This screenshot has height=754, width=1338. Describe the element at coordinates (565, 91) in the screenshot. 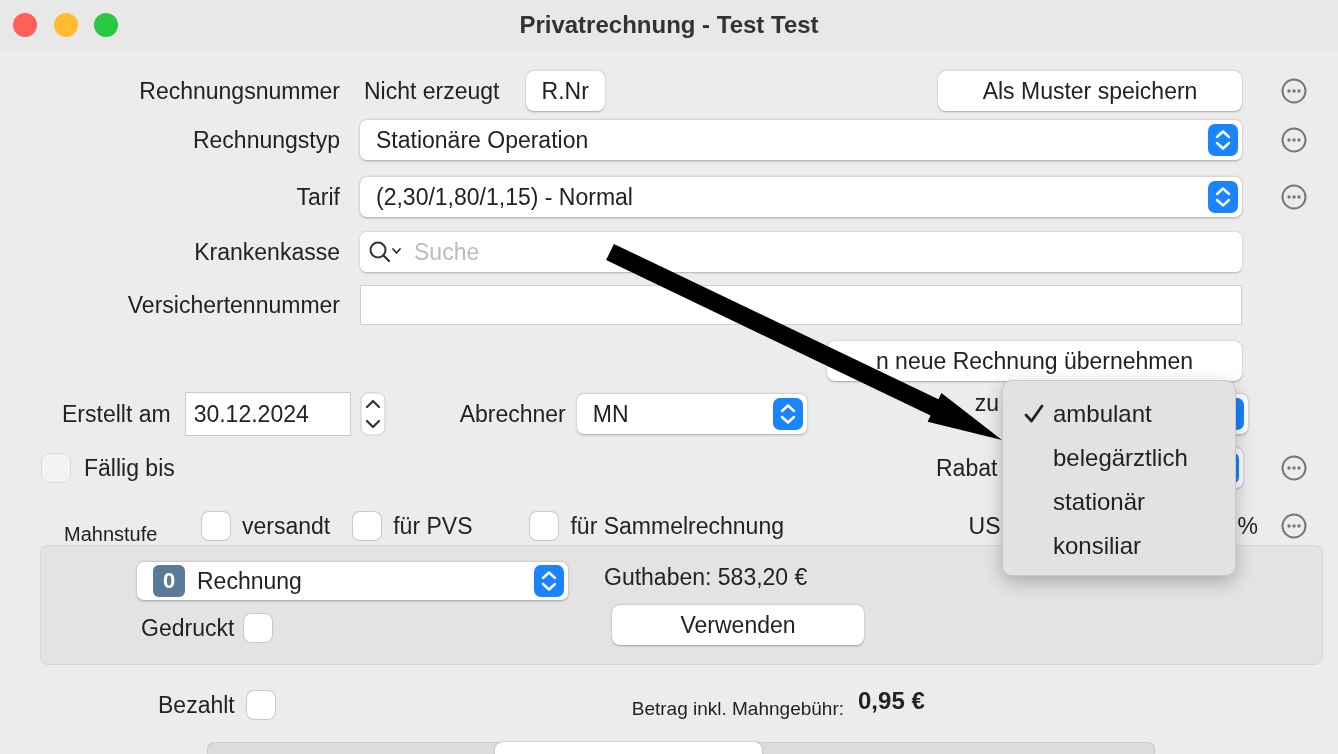

I see `number-button: R.Nr` at that location.